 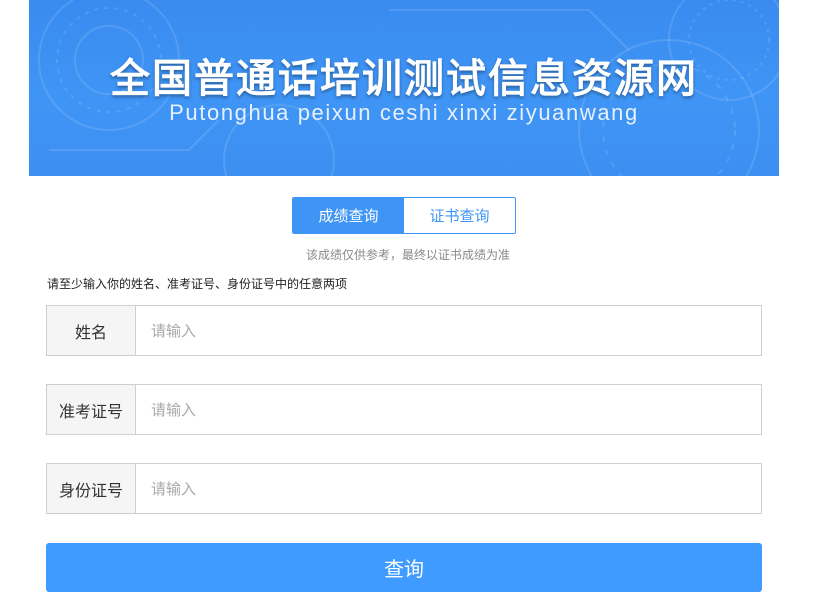 I want to click on exam-number-label: 准考证号, so click(x=91, y=409).